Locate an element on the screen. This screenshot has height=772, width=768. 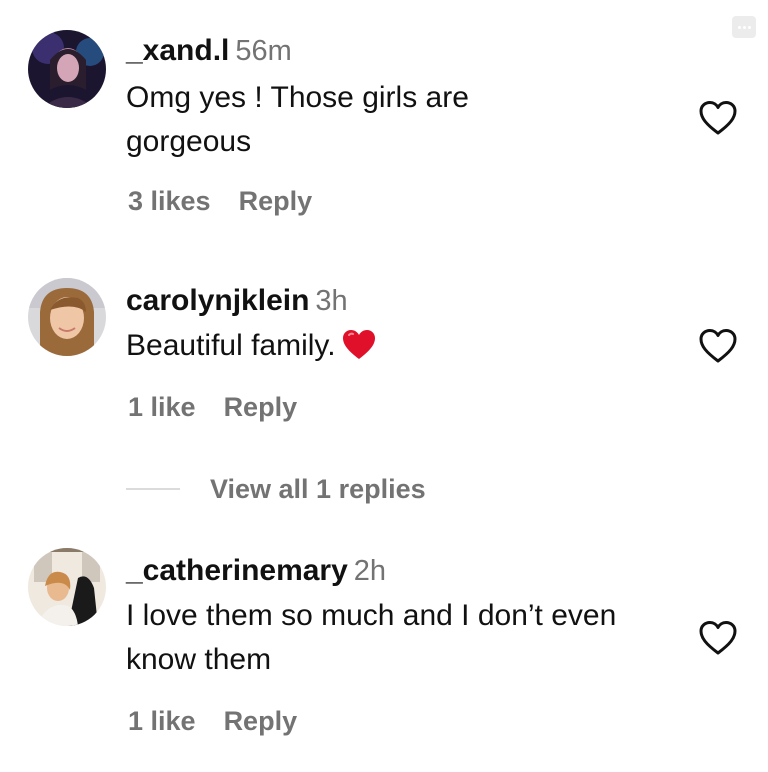
comment-text: Omg yes ! Those girls are gorgeous is located at coordinates (297, 119).